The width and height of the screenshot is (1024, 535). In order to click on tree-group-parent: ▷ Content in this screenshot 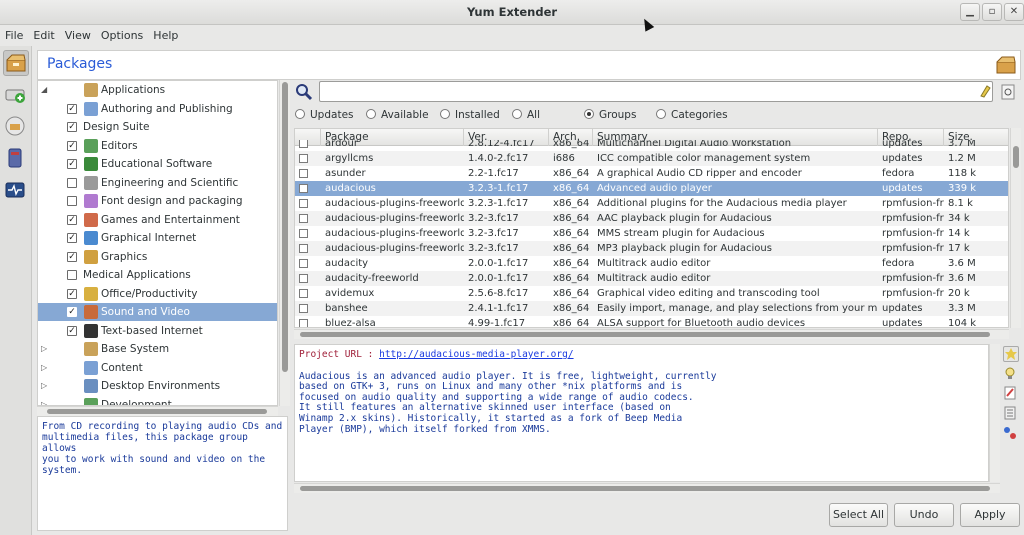, I will do `click(157, 368)`.